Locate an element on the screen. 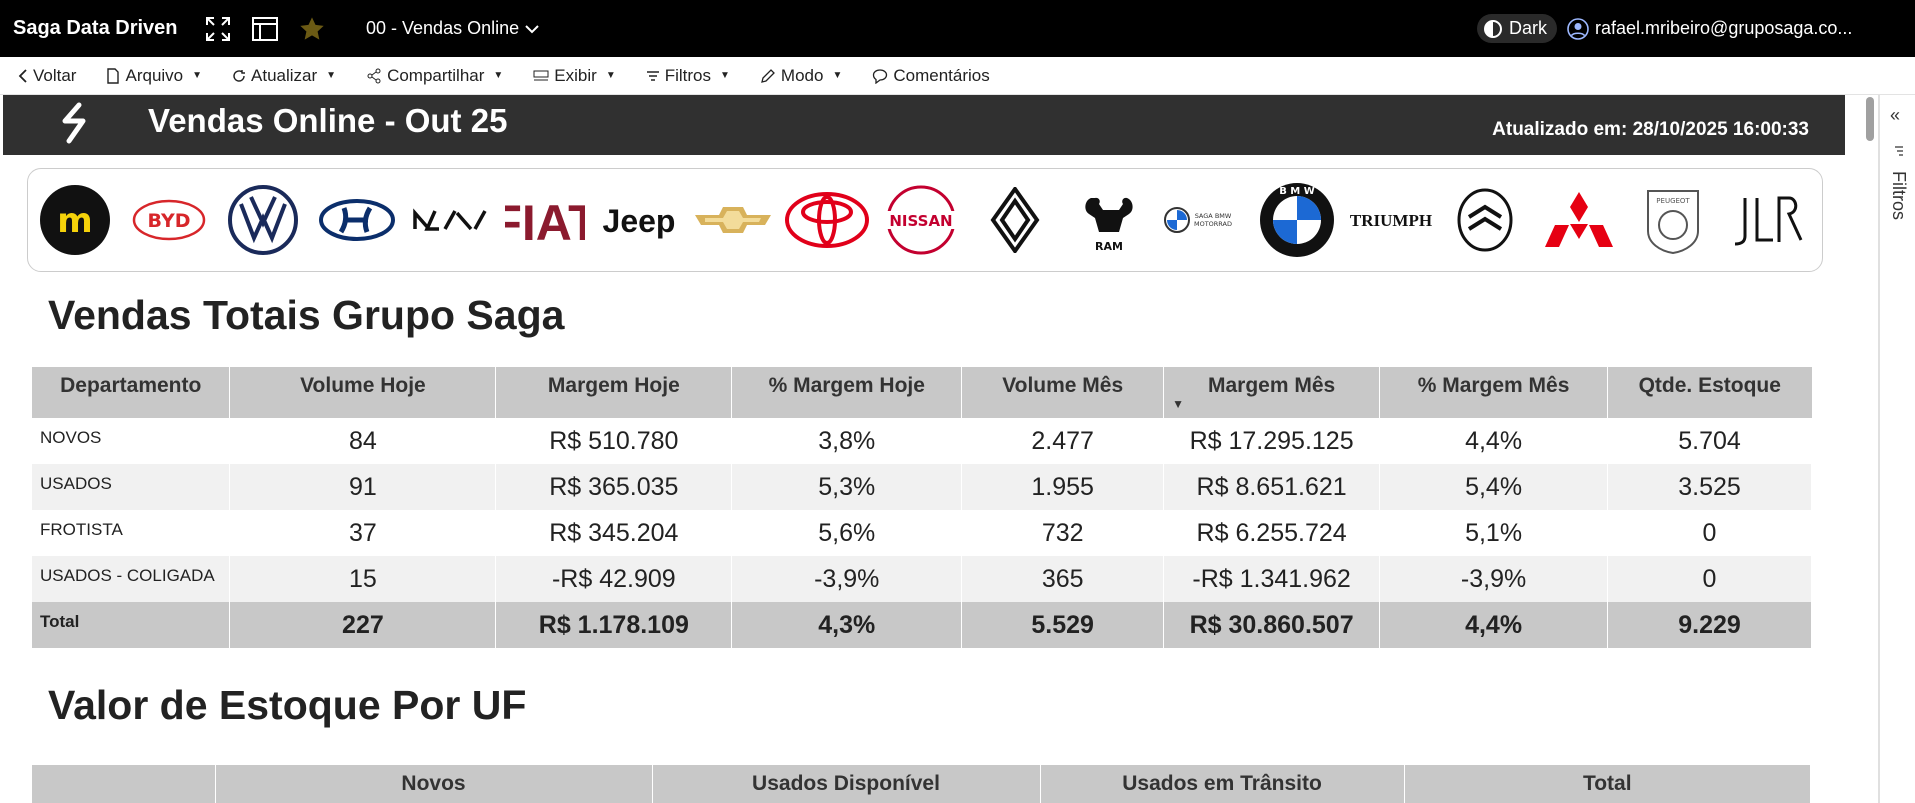 The height and width of the screenshot is (803, 1915). col-header: Total is located at coordinates (1607, 784).